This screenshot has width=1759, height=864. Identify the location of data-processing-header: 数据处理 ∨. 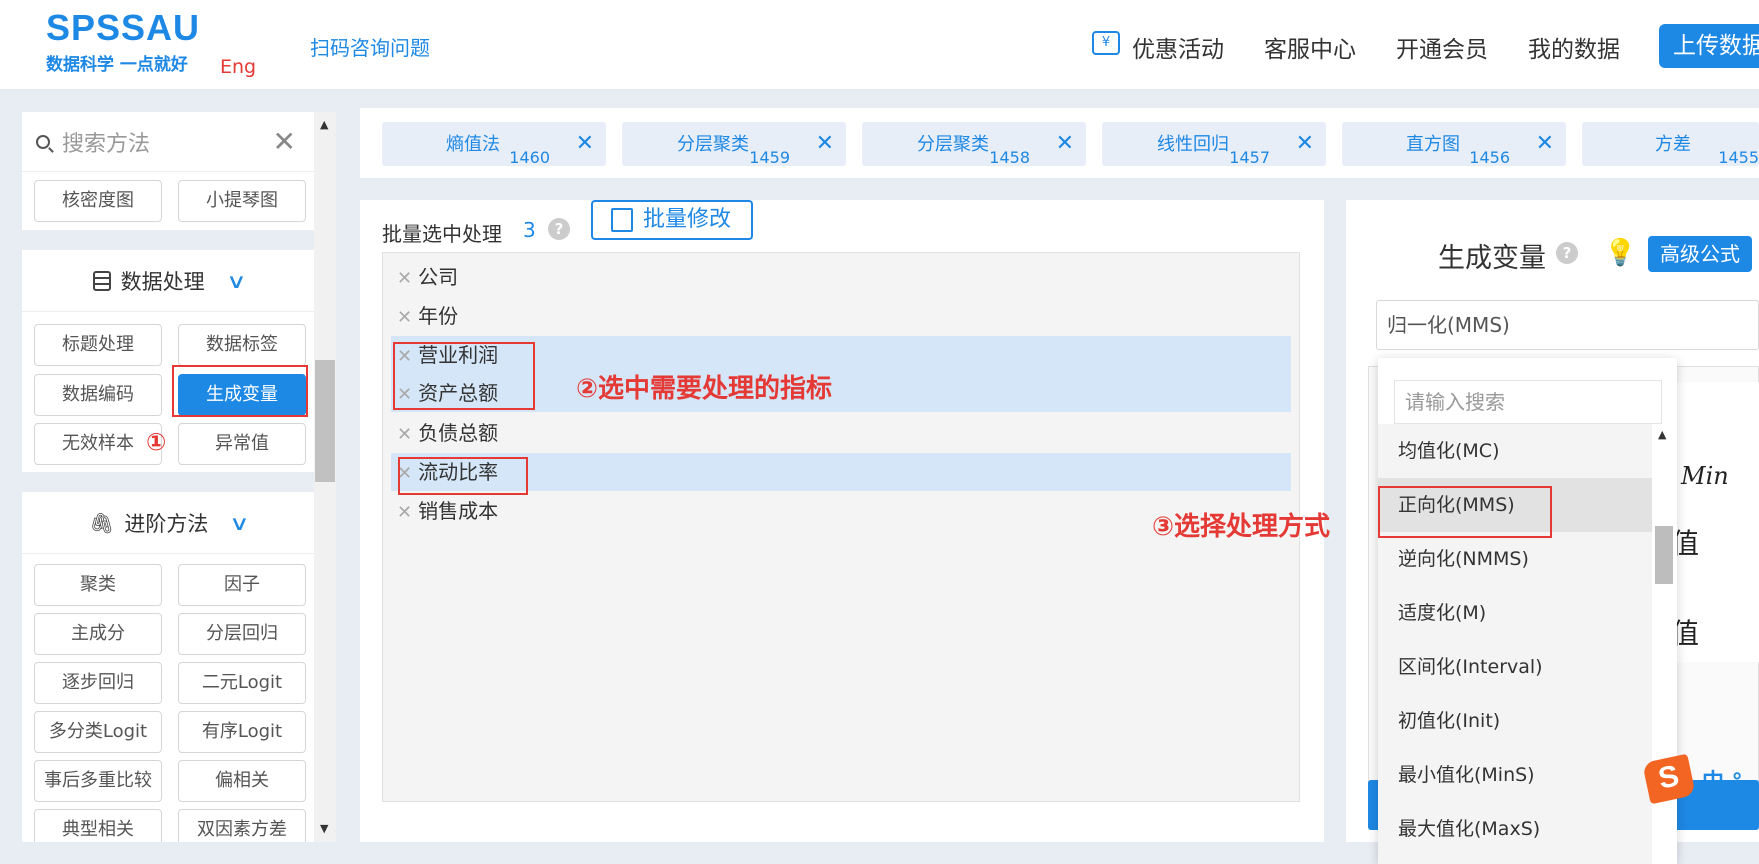
(168, 281).